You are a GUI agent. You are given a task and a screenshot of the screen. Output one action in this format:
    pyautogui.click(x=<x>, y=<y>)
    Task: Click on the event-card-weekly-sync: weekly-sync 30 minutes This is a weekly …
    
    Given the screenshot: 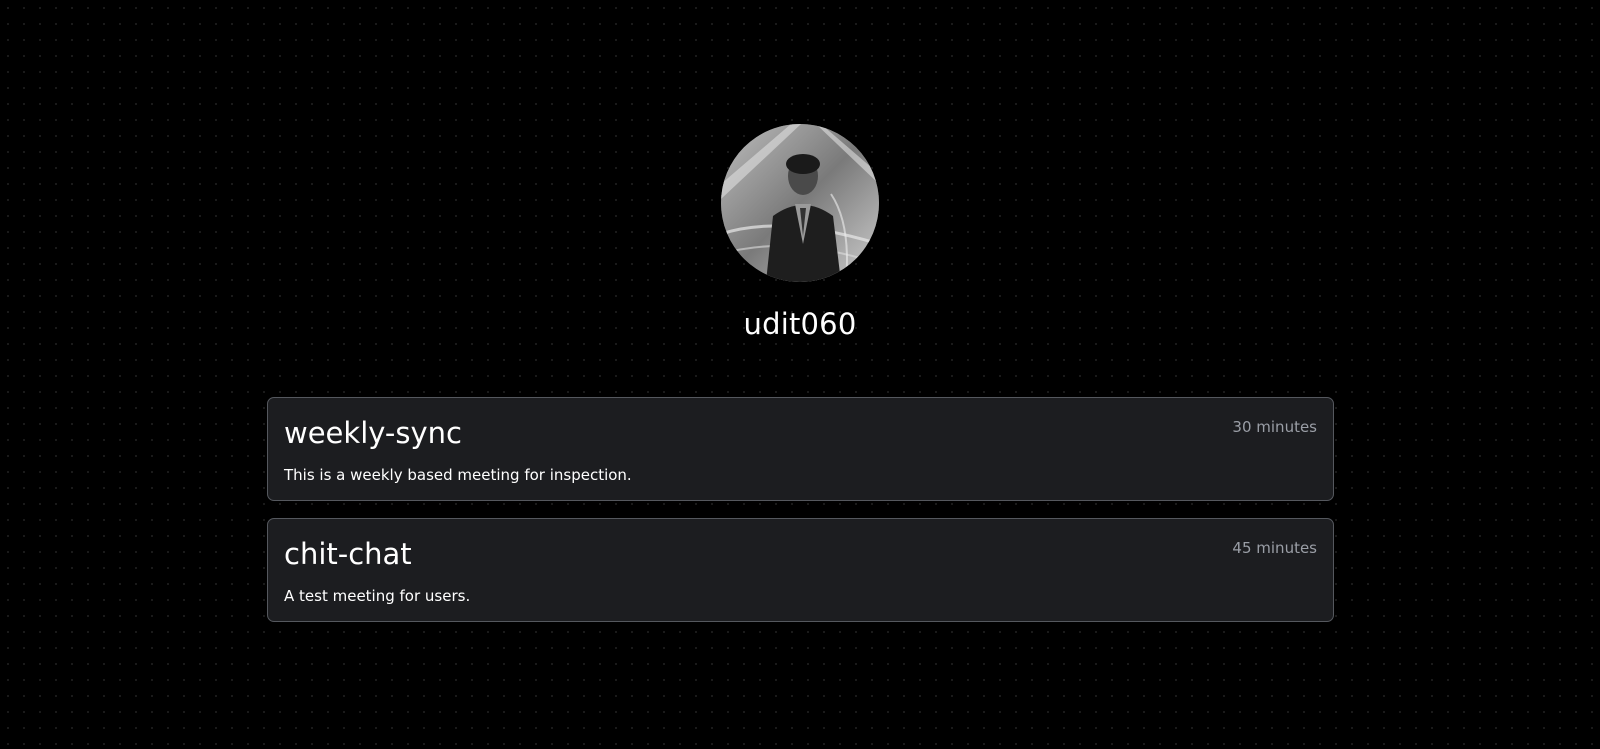 What is the action you would take?
    pyautogui.click(x=800, y=449)
    